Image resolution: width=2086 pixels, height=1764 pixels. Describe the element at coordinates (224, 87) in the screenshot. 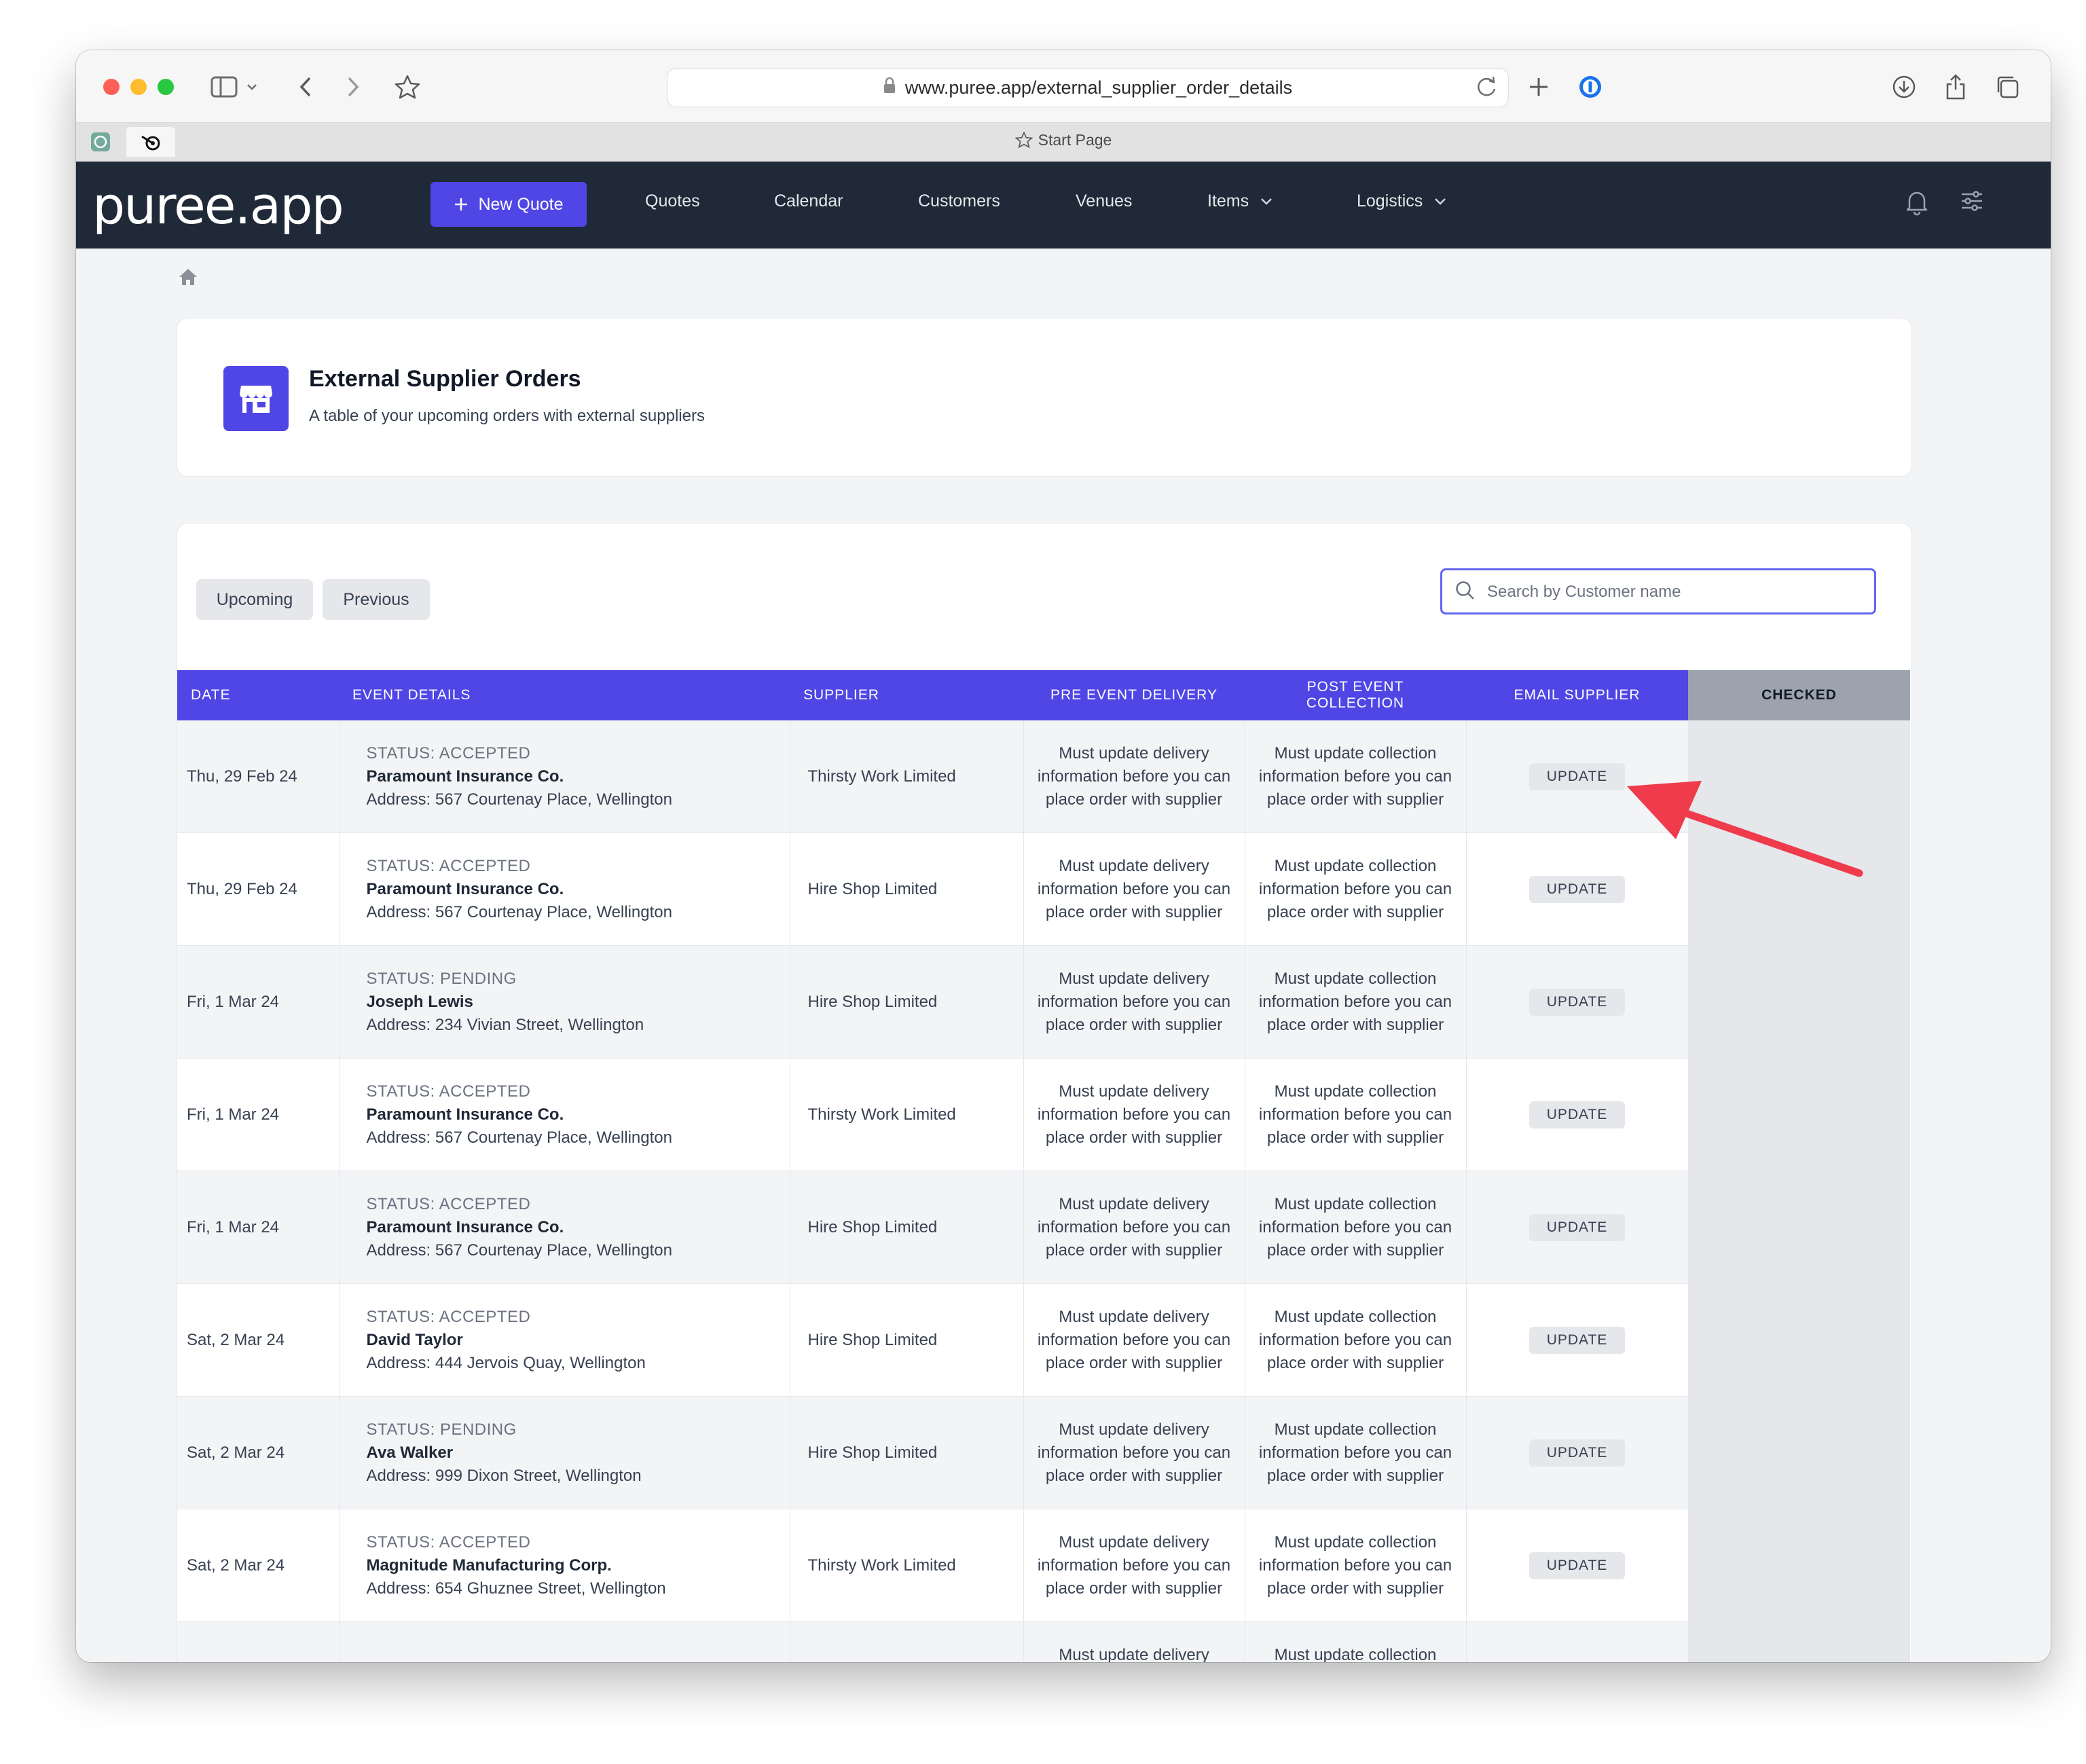

I see `sidebar-toggle-icon` at that location.